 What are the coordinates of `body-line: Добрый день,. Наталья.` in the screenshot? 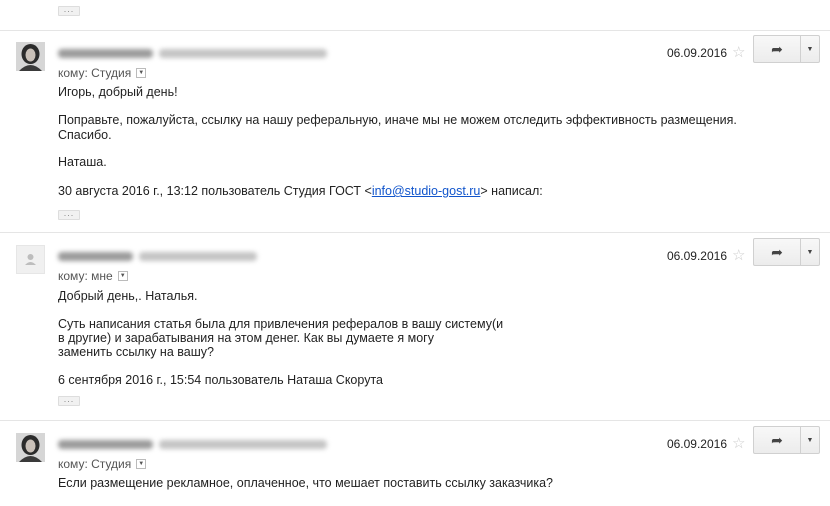 It's located at (128, 296).